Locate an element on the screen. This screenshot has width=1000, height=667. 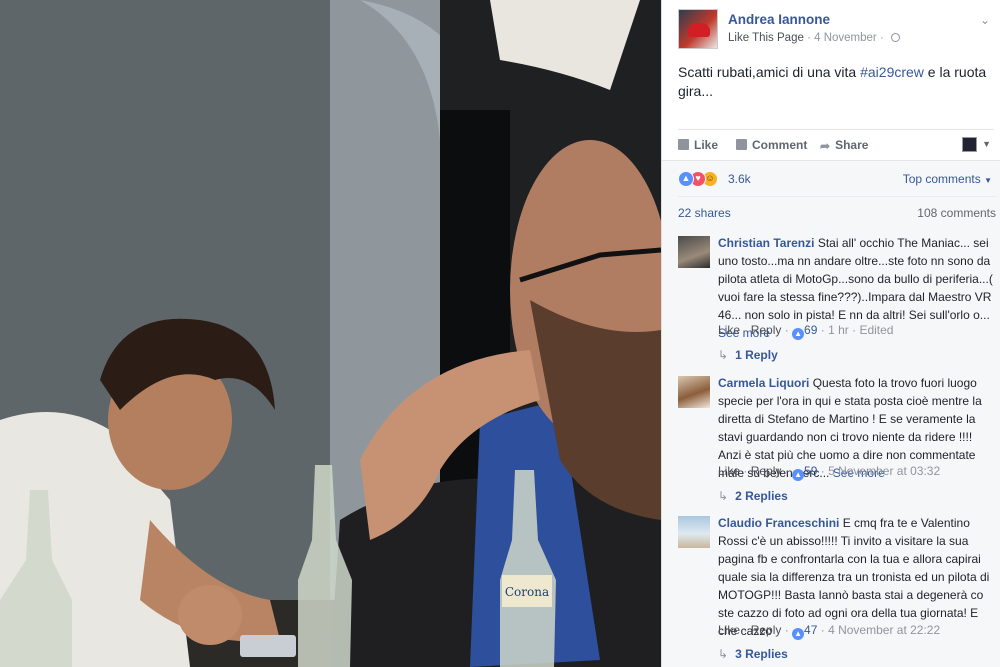
view-replies-link: ↳ 1 Reply is located at coordinates (748, 355).